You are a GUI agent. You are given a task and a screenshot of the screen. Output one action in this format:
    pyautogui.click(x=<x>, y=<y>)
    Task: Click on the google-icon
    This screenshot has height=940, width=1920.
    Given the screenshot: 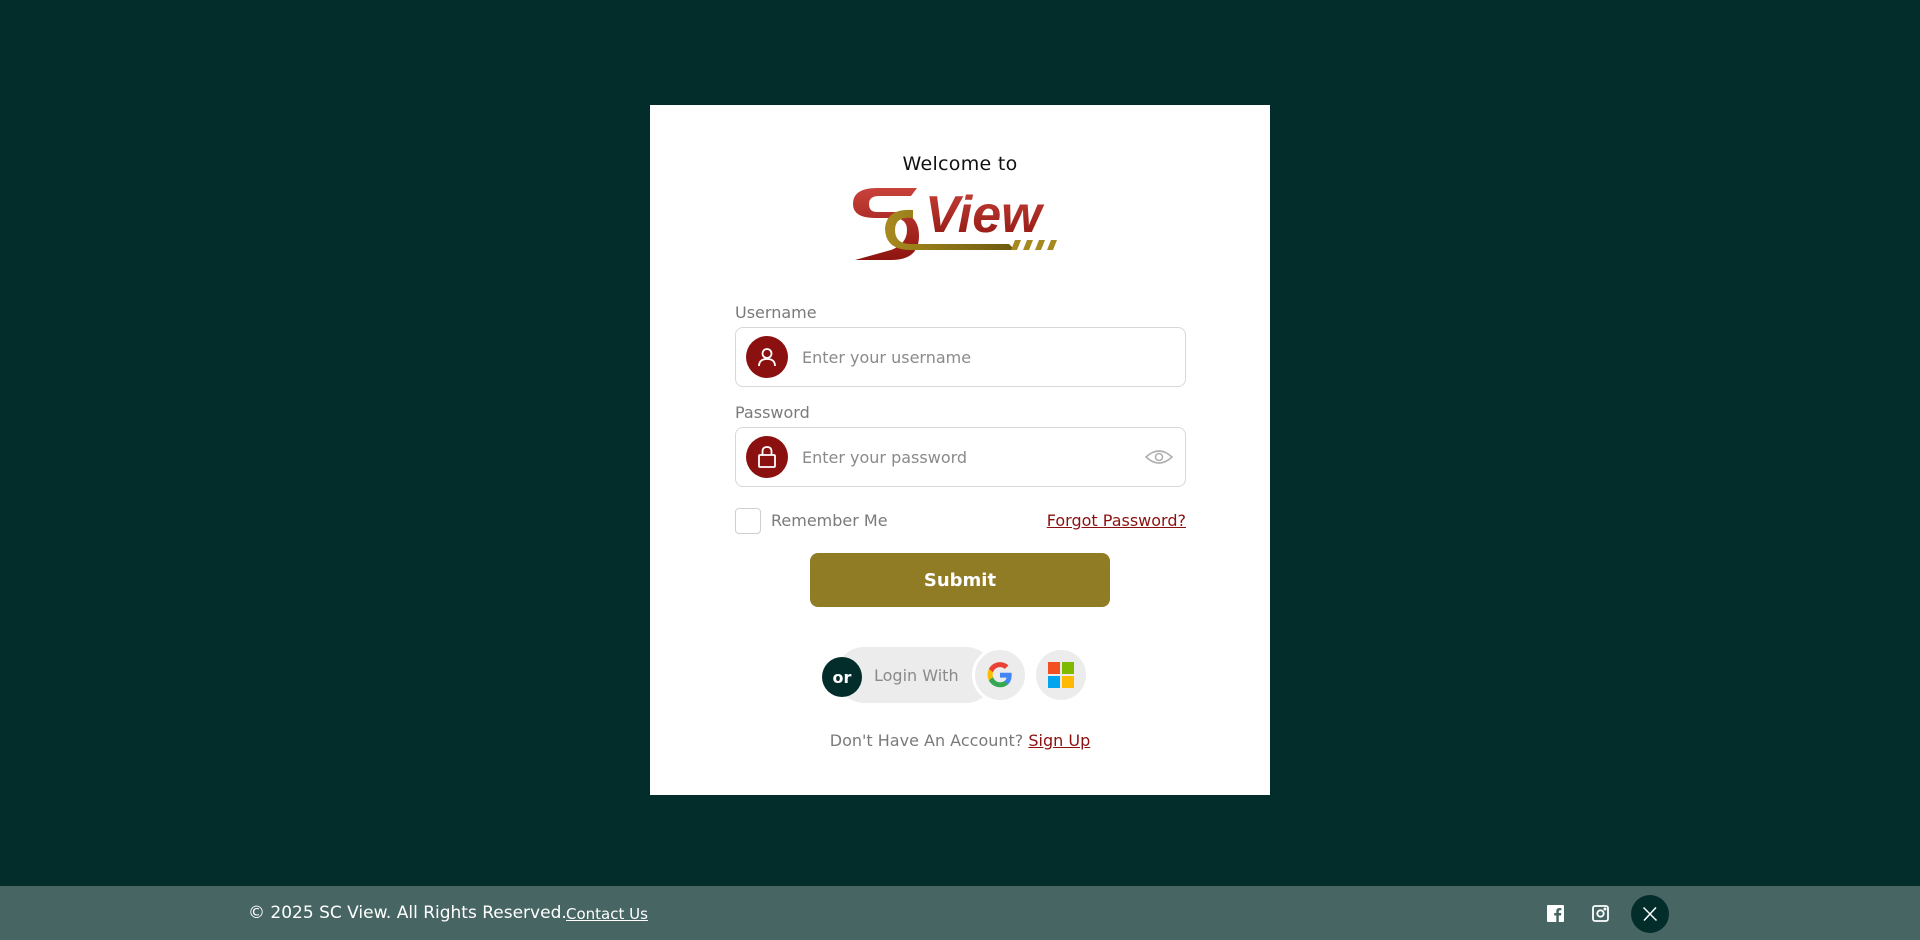 What is the action you would take?
    pyautogui.click(x=999, y=675)
    